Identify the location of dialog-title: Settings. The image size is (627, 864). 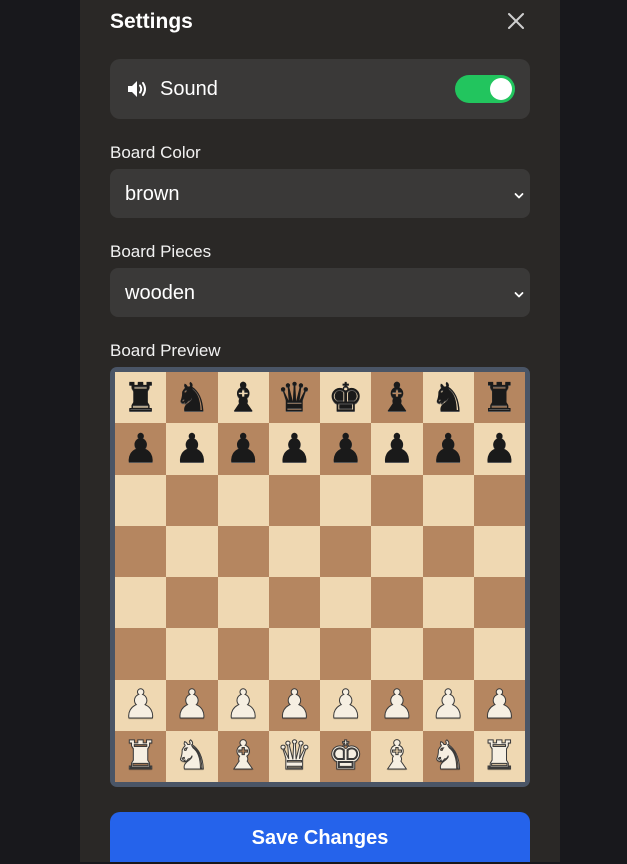
(151, 21).